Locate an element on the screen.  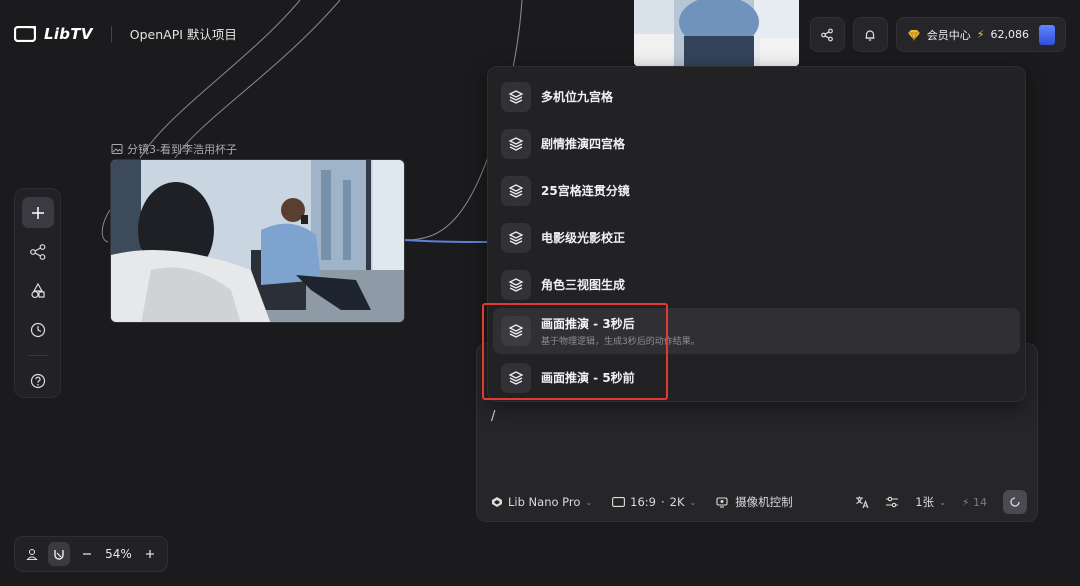
menu-item-story-four-grid: 剧情推演四宫格 is located at coordinates (756, 143).